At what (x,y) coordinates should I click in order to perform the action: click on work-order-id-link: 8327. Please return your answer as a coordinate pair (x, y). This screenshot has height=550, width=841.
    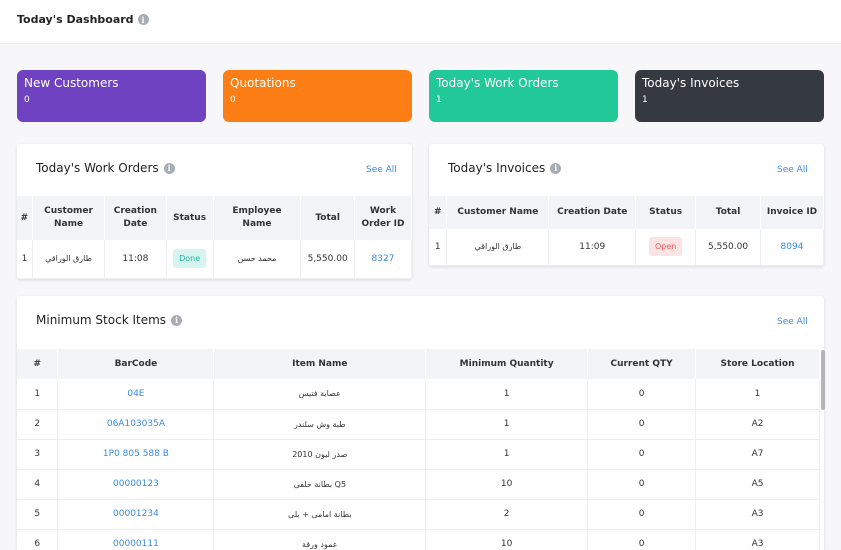
    Looking at the image, I should click on (383, 259).